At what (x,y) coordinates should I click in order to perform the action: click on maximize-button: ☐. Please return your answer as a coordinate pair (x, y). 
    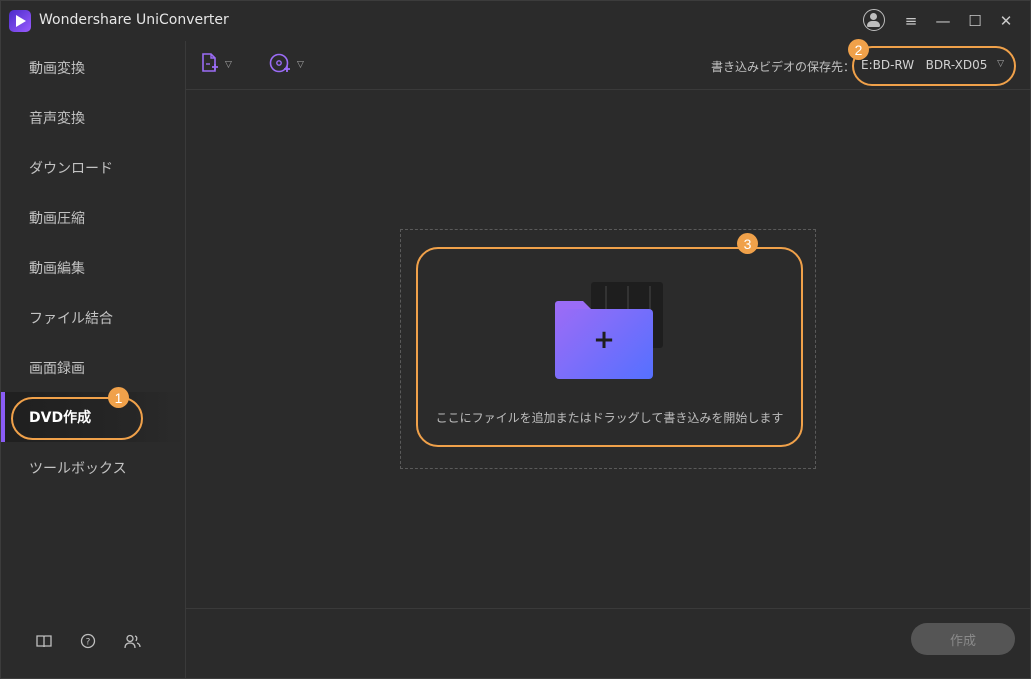
    Looking at the image, I should click on (975, 21).